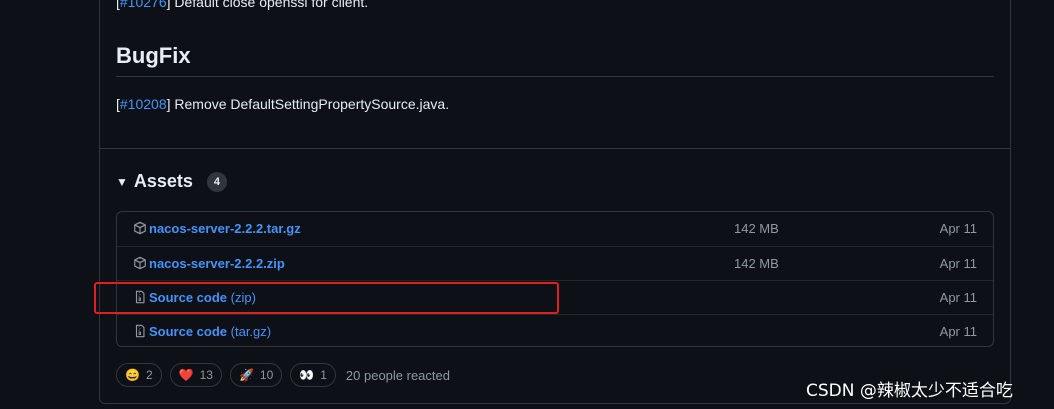 This screenshot has width=1054, height=409. Describe the element at coordinates (217, 263) in the screenshot. I see `asset-link: nacos-server-2.2.2.zip` at that location.